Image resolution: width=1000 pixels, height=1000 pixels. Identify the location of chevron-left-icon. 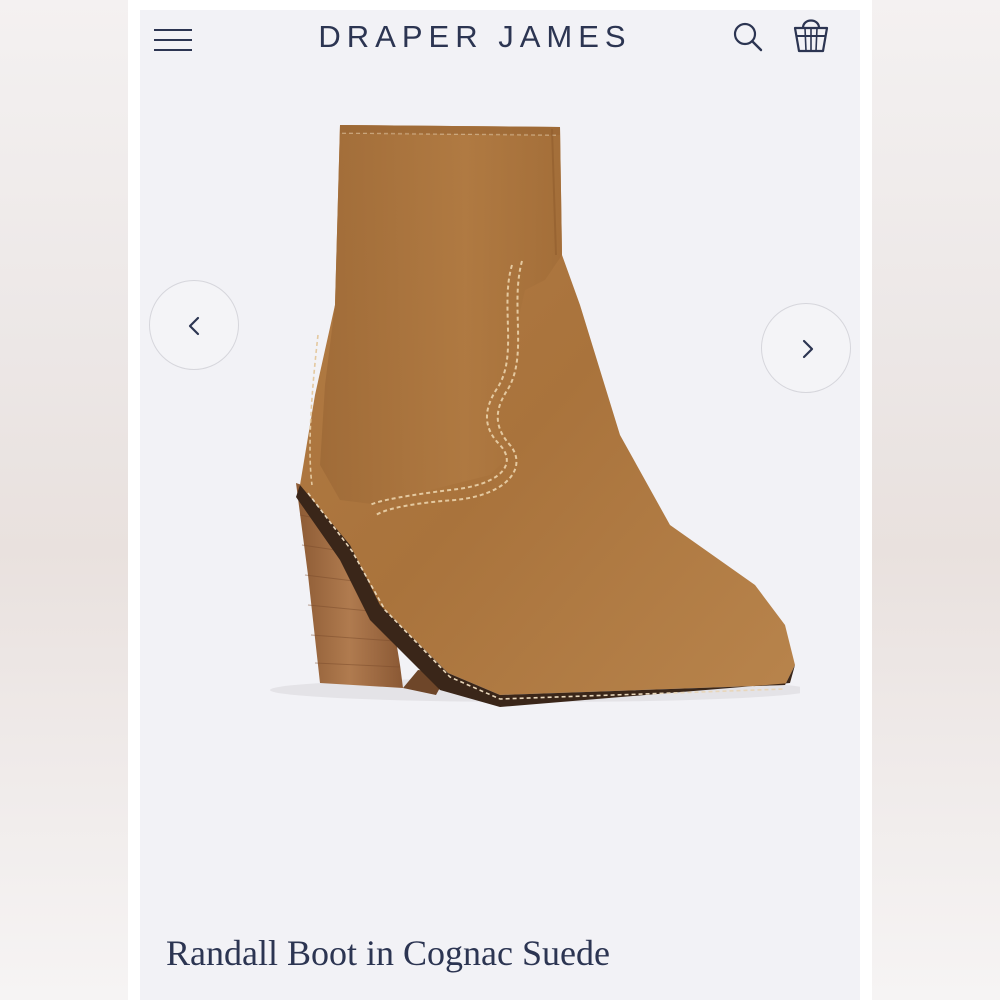
(194, 326).